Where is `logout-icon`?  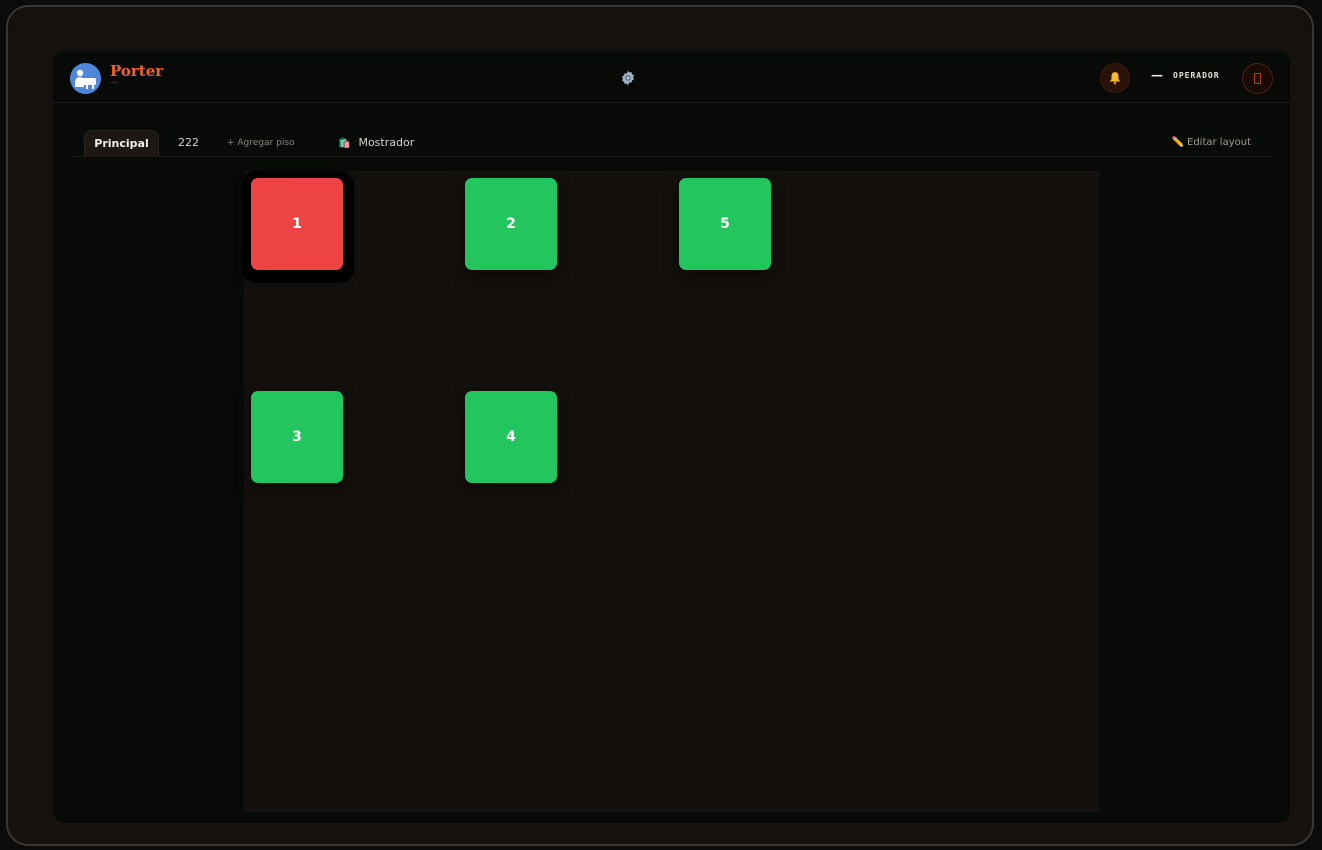
logout-icon is located at coordinates (1257, 78).